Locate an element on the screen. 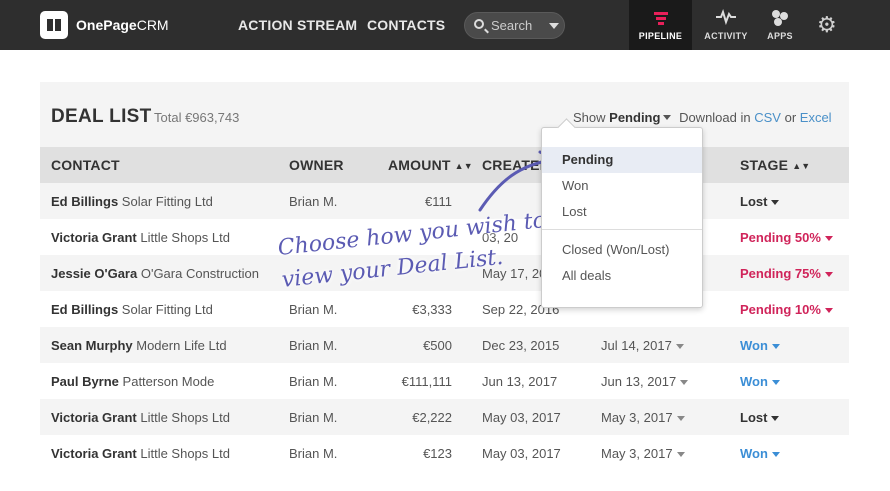  or-label: or is located at coordinates (790, 117).